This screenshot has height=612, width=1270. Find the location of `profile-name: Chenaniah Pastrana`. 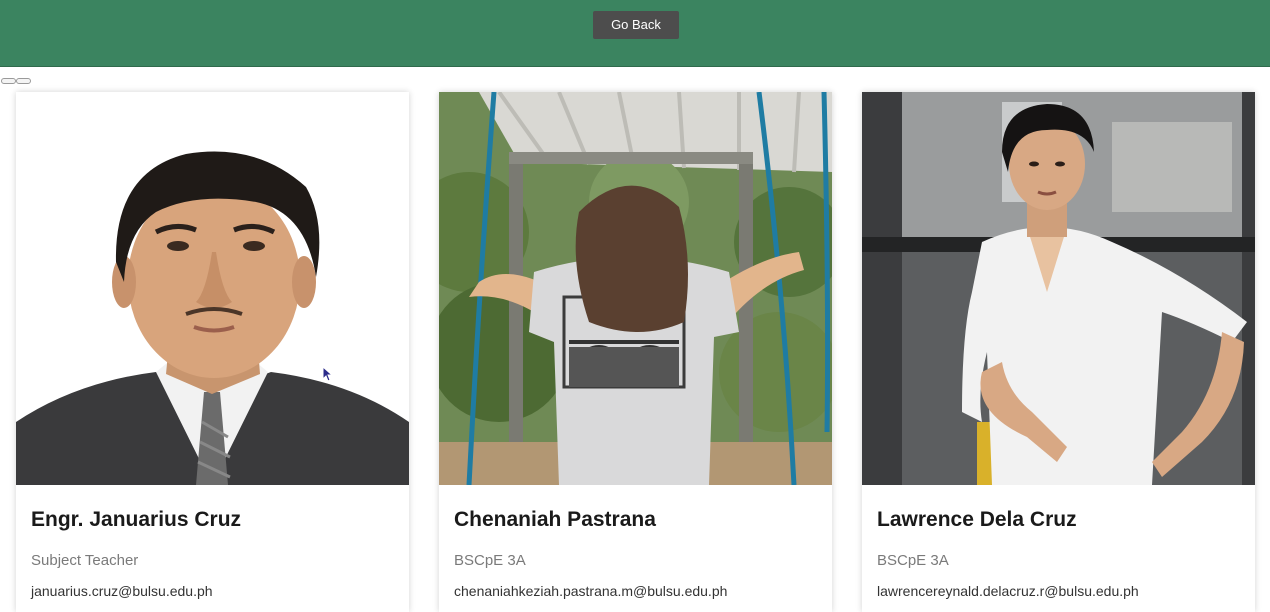

profile-name: Chenaniah Pastrana is located at coordinates (555, 519).